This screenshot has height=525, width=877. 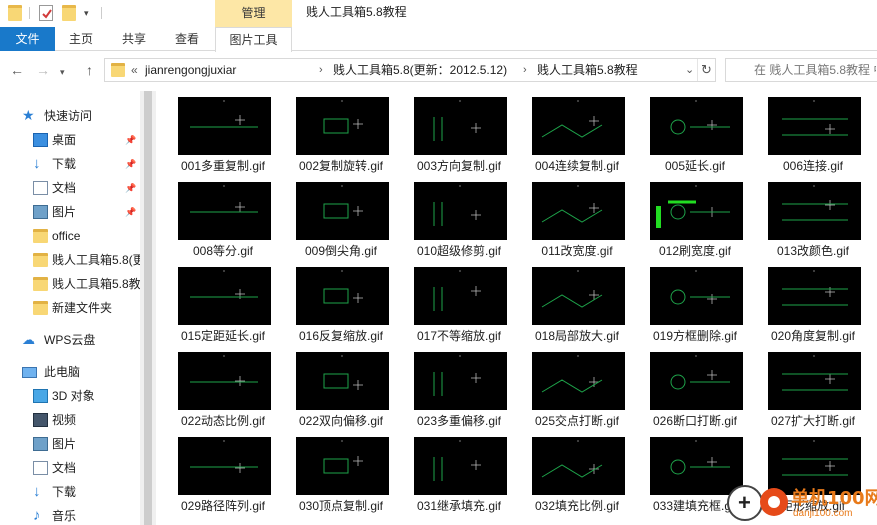 I want to click on file-tile: 010超级修剪.gif, so click(x=451, y=218).